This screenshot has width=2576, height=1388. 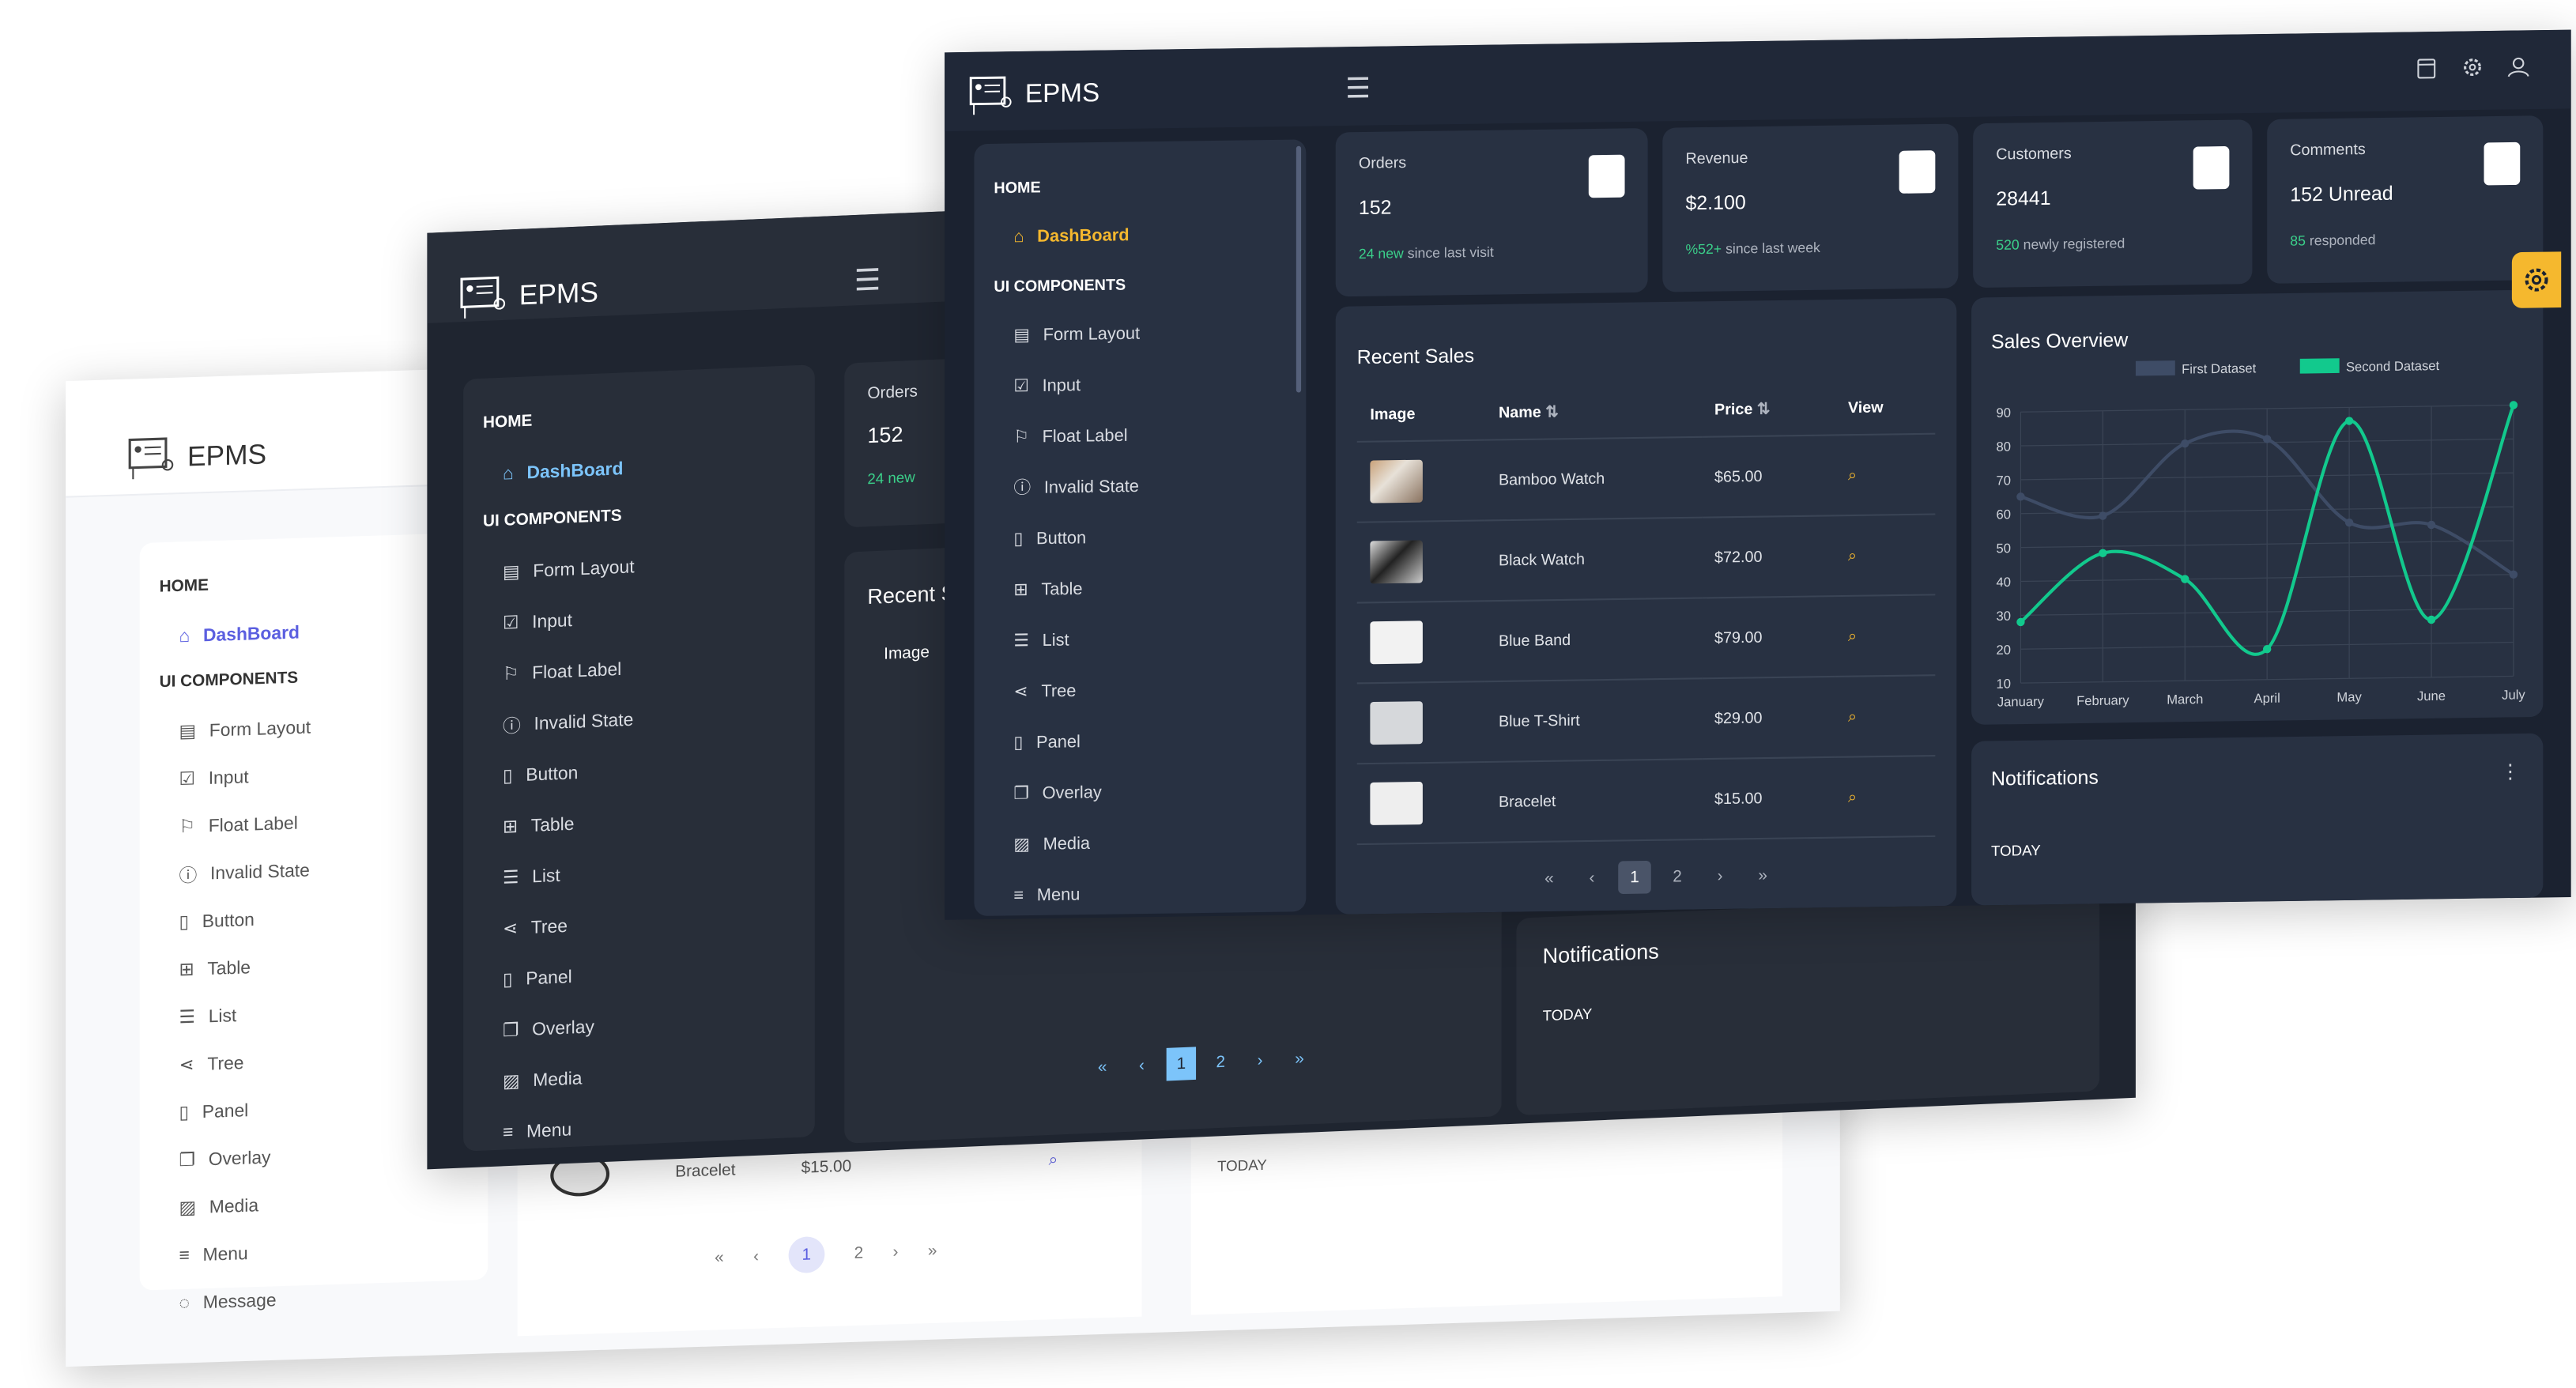 I want to click on card-highlight: 24 new, so click(x=1381, y=253).